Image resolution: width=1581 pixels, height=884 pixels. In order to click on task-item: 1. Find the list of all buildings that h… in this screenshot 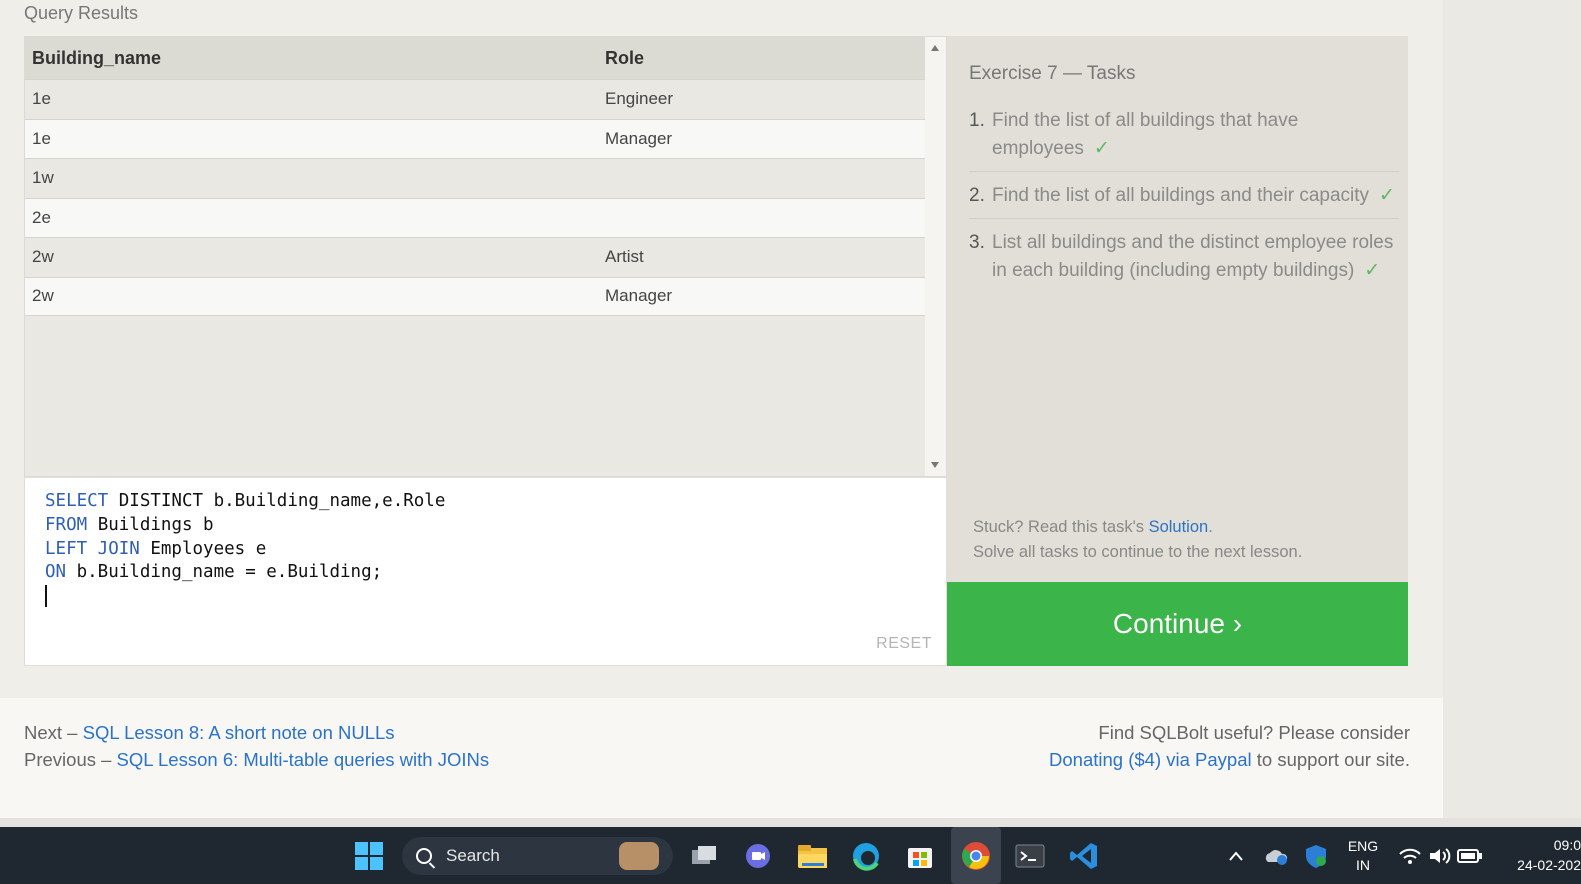, I will do `click(1184, 138)`.